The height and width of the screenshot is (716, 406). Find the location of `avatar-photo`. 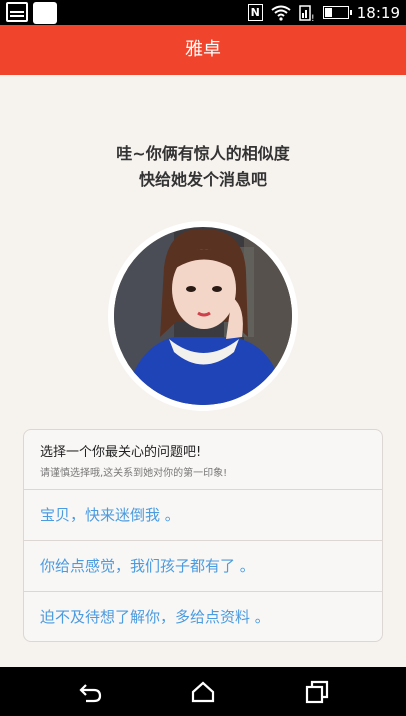

avatar-photo is located at coordinates (203, 316).